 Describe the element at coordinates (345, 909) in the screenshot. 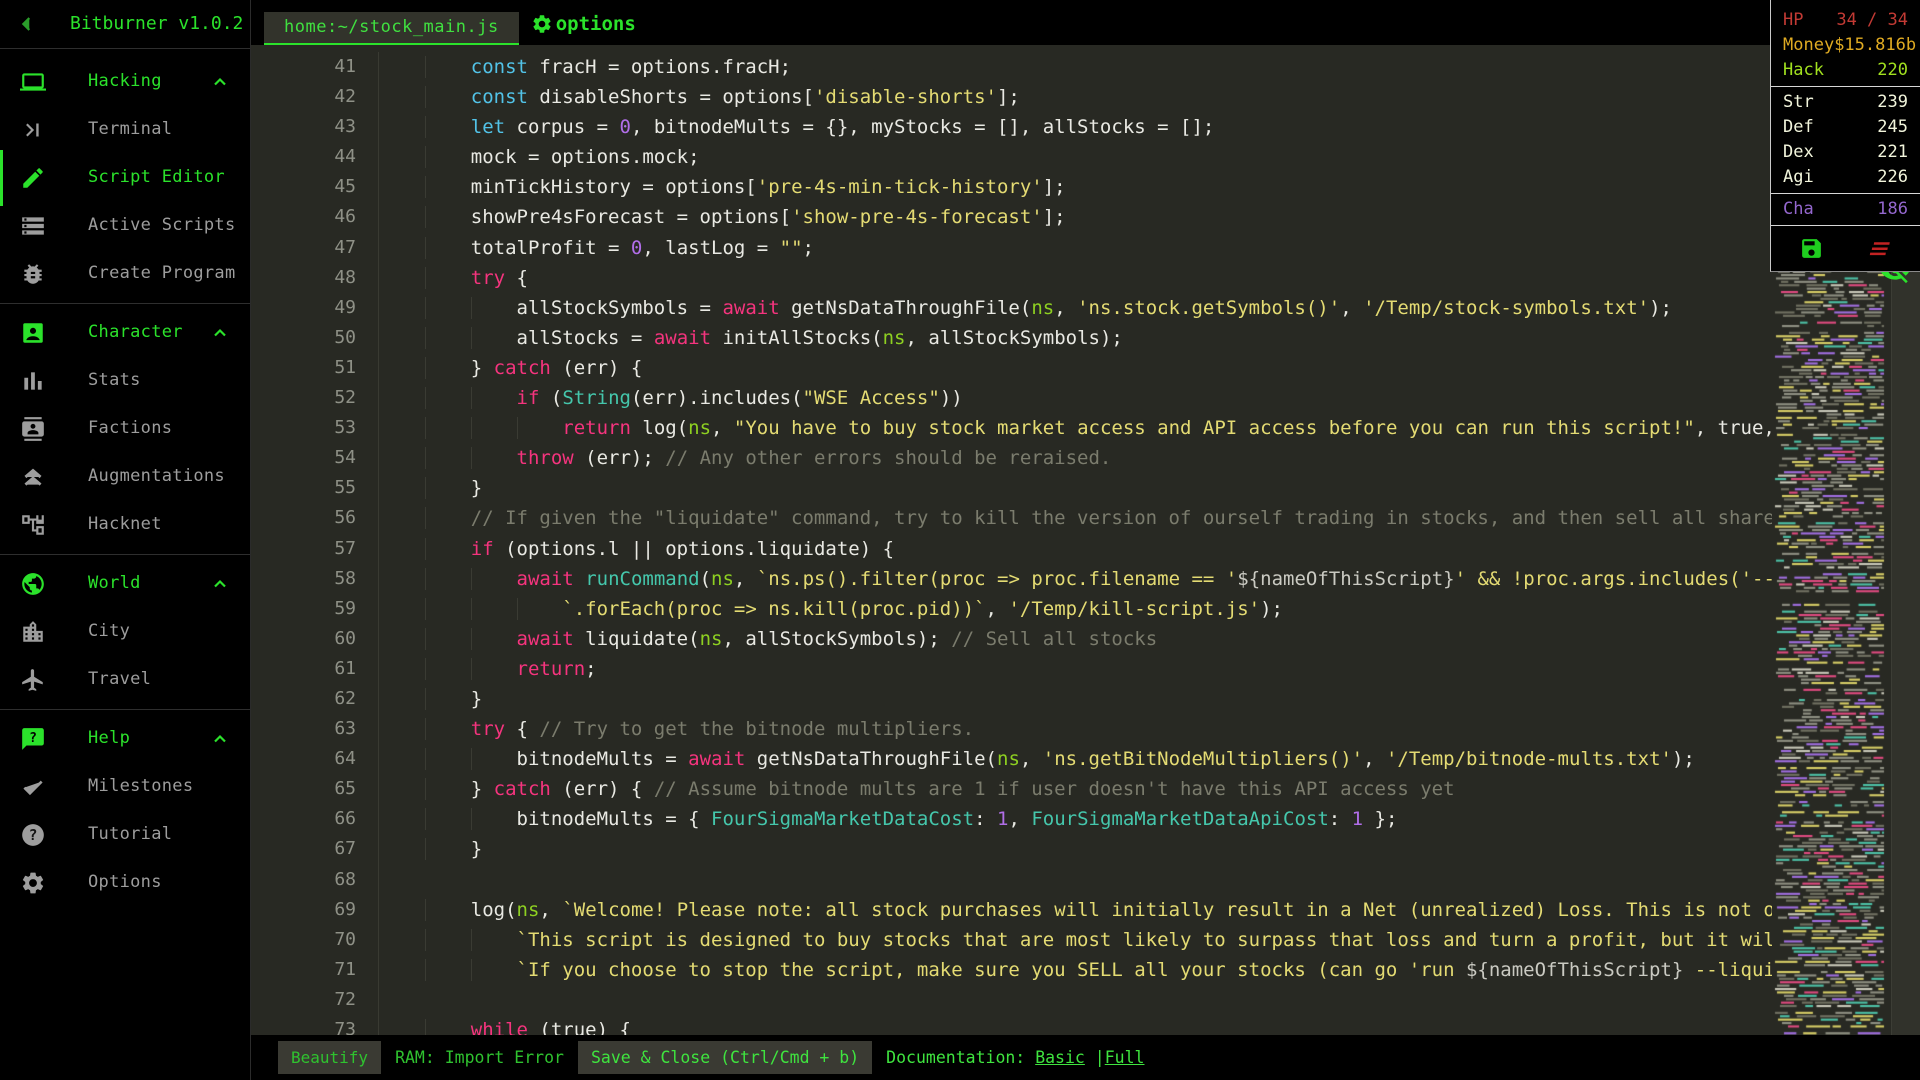

I see `line-number: 69` at that location.